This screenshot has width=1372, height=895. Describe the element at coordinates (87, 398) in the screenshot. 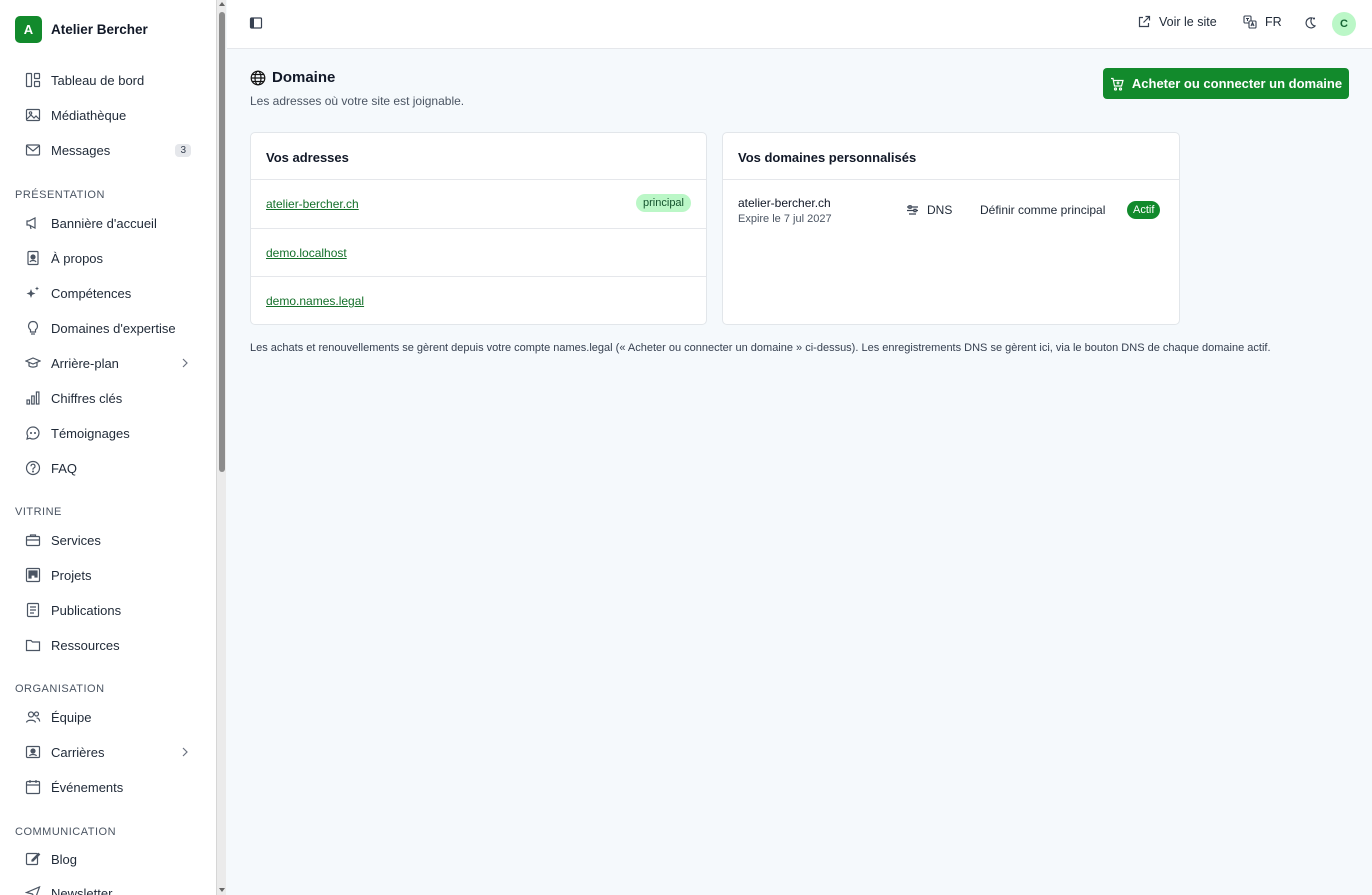

I see `sidebar-item-label: Chiffres clés` at that location.